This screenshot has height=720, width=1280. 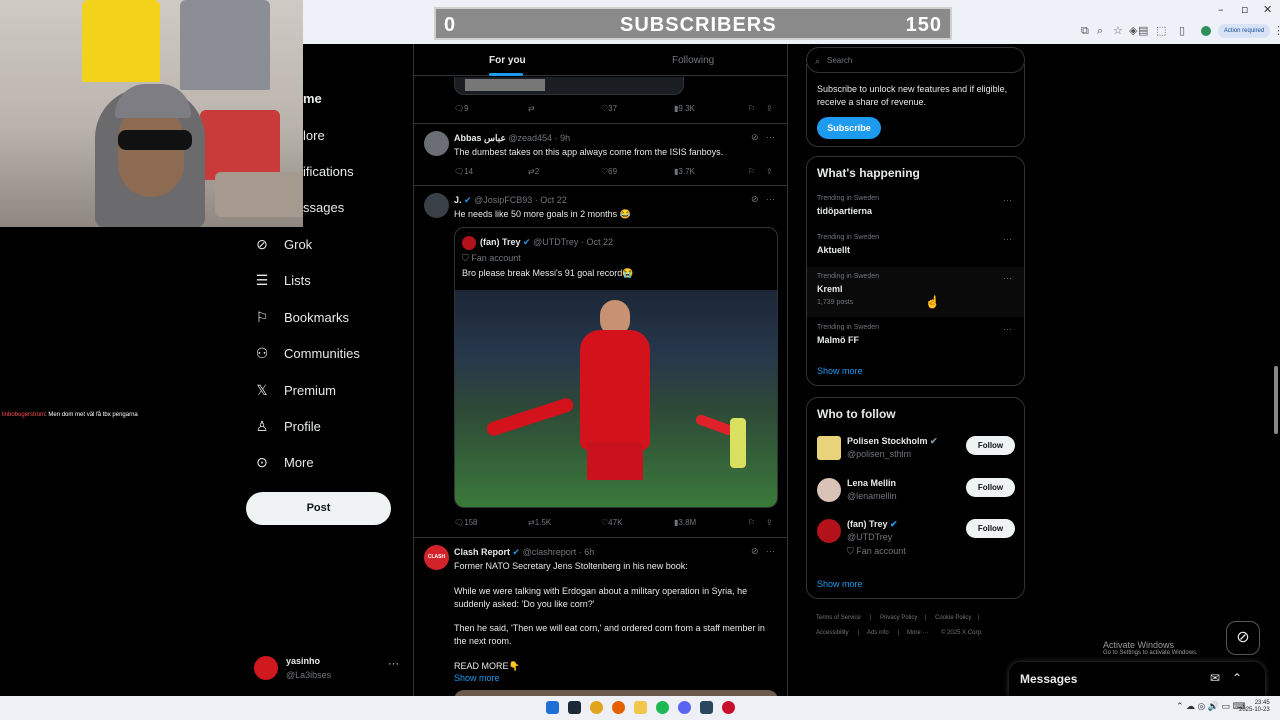 I want to click on author-name: J., so click(x=458, y=200).